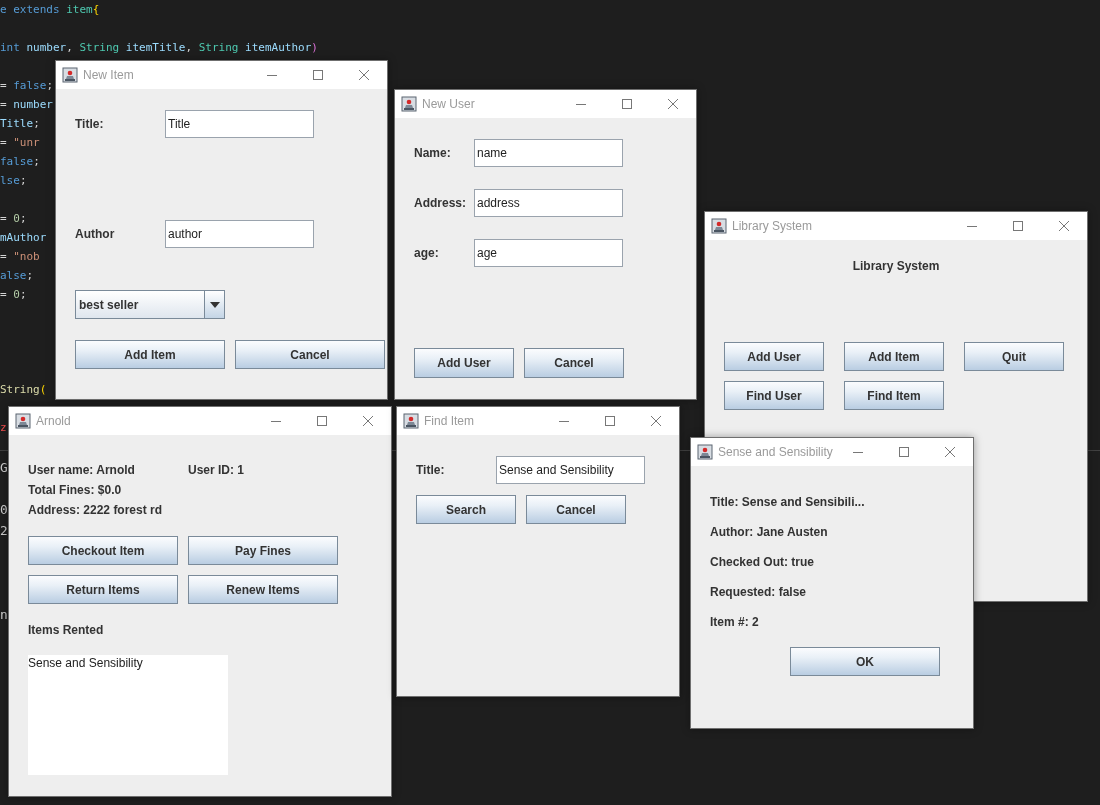 This screenshot has height=805, width=1100. I want to click on dialog-heading: Library System, so click(896, 266).